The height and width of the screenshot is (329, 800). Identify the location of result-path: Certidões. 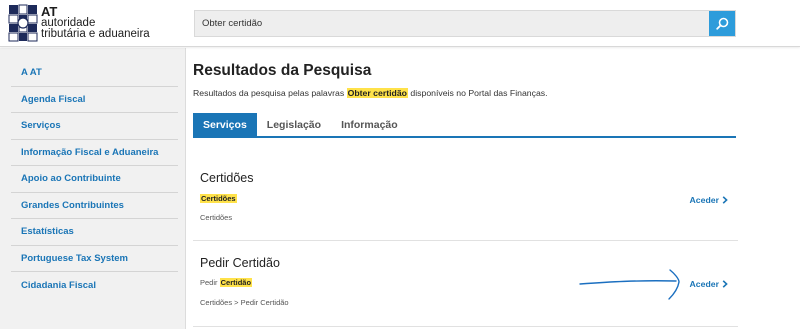
(216, 217).